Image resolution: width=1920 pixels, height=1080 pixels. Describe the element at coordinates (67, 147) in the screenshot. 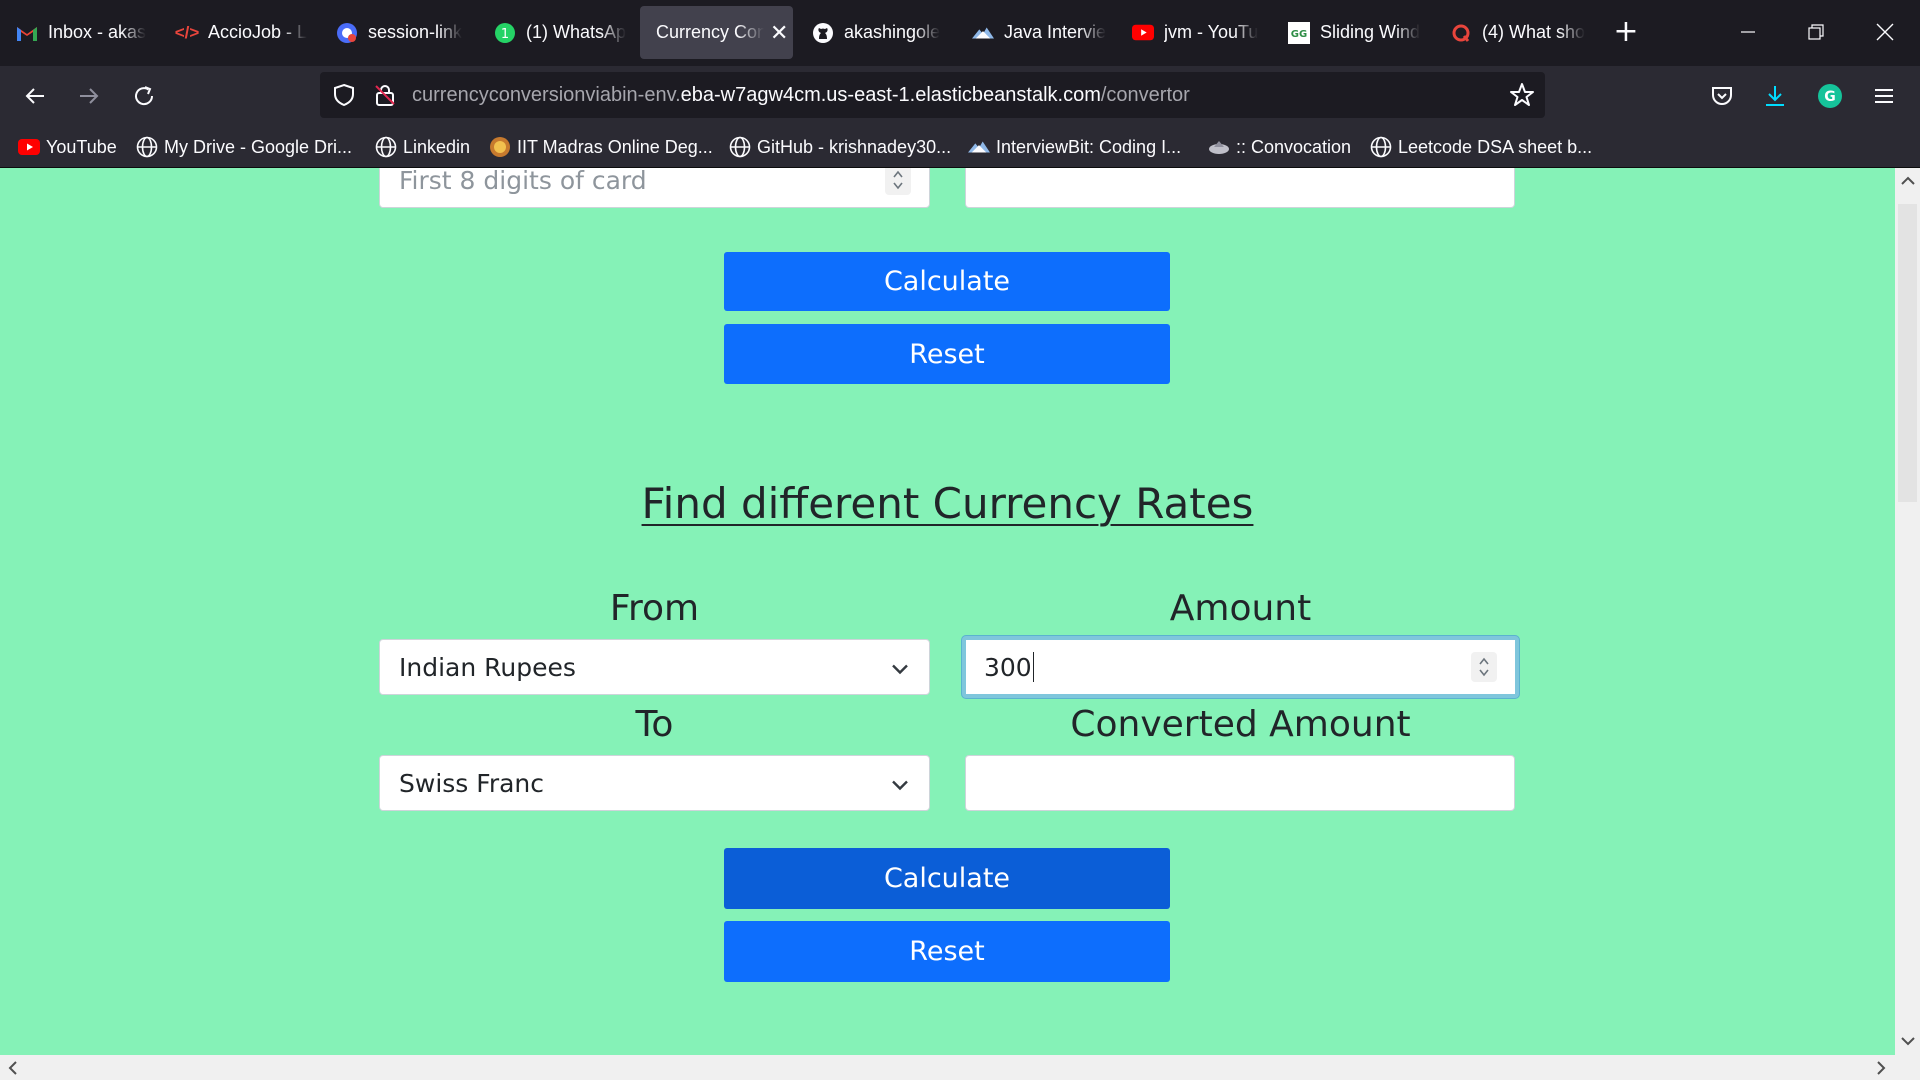

I see `bookmark-youtube: YouTube` at that location.